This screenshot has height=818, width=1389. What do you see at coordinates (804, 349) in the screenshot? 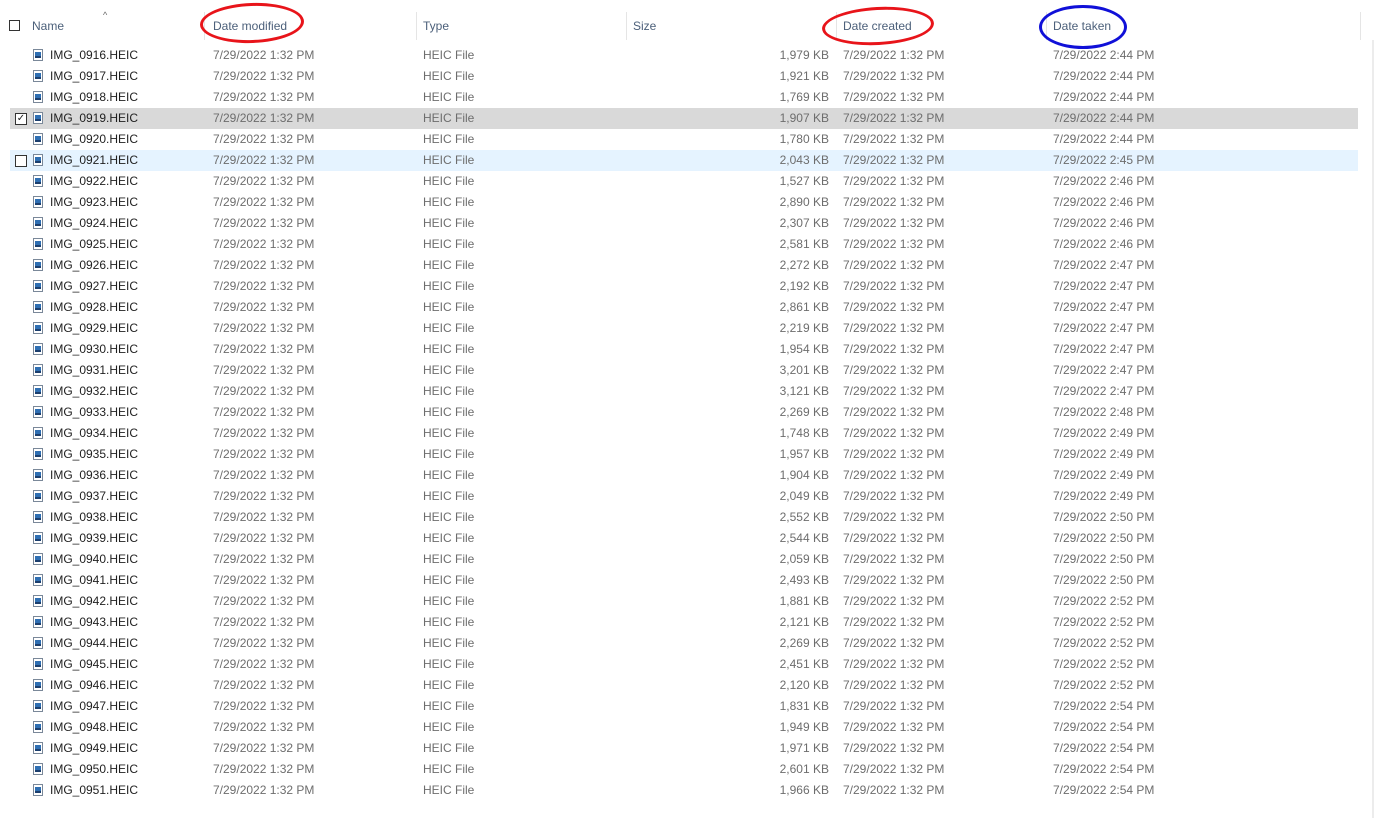
I see `file-size: 1,954 KB` at bounding box center [804, 349].